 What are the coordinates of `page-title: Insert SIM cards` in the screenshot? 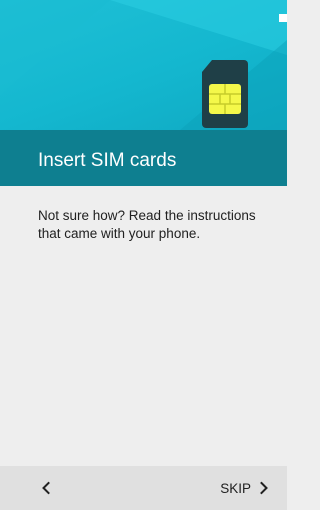 It's located at (107, 160).